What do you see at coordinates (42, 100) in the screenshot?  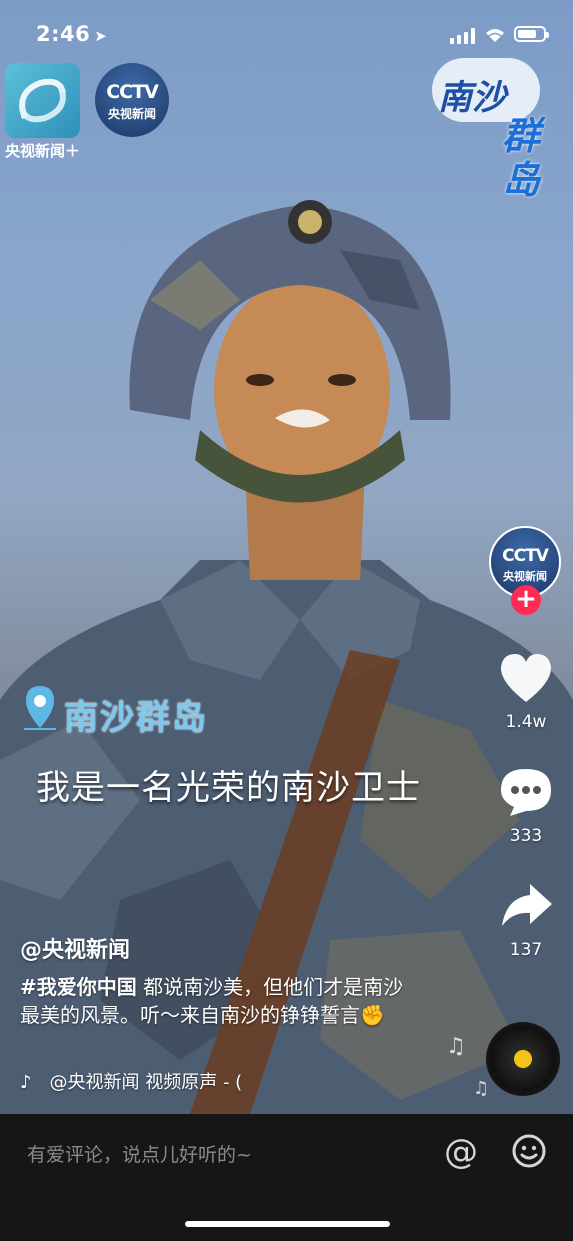 I see `app-plus-logo` at bounding box center [42, 100].